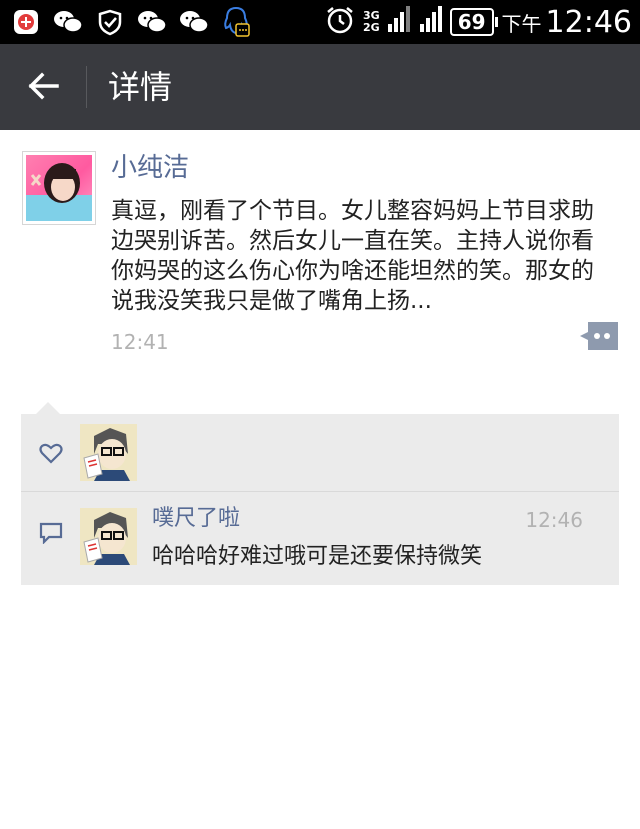  Describe the element at coordinates (150, 168) in the screenshot. I see `poster-name: 小纯洁` at that location.